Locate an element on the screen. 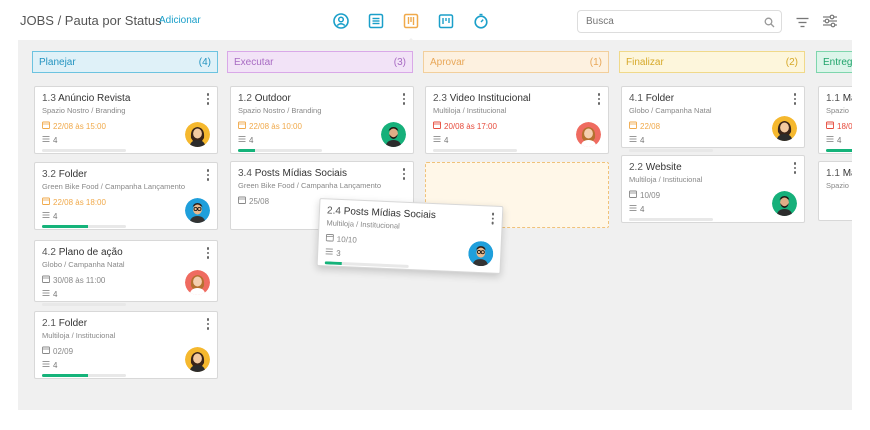 The height and width of the screenshot is (430, 870). card-task-count-text: 3 is located at coordinates (338, 253).